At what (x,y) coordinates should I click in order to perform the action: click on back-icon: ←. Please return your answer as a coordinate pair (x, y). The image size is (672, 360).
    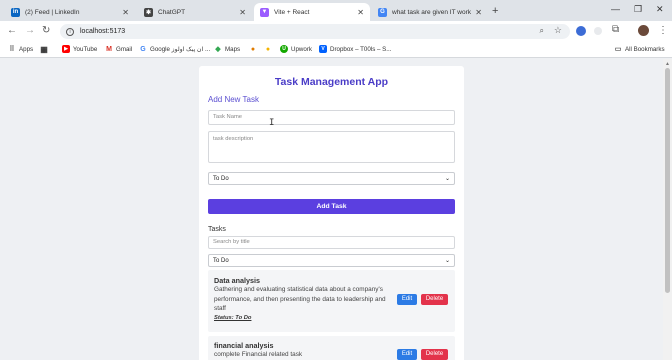
    Looking at the image, I should click on (12, 30).